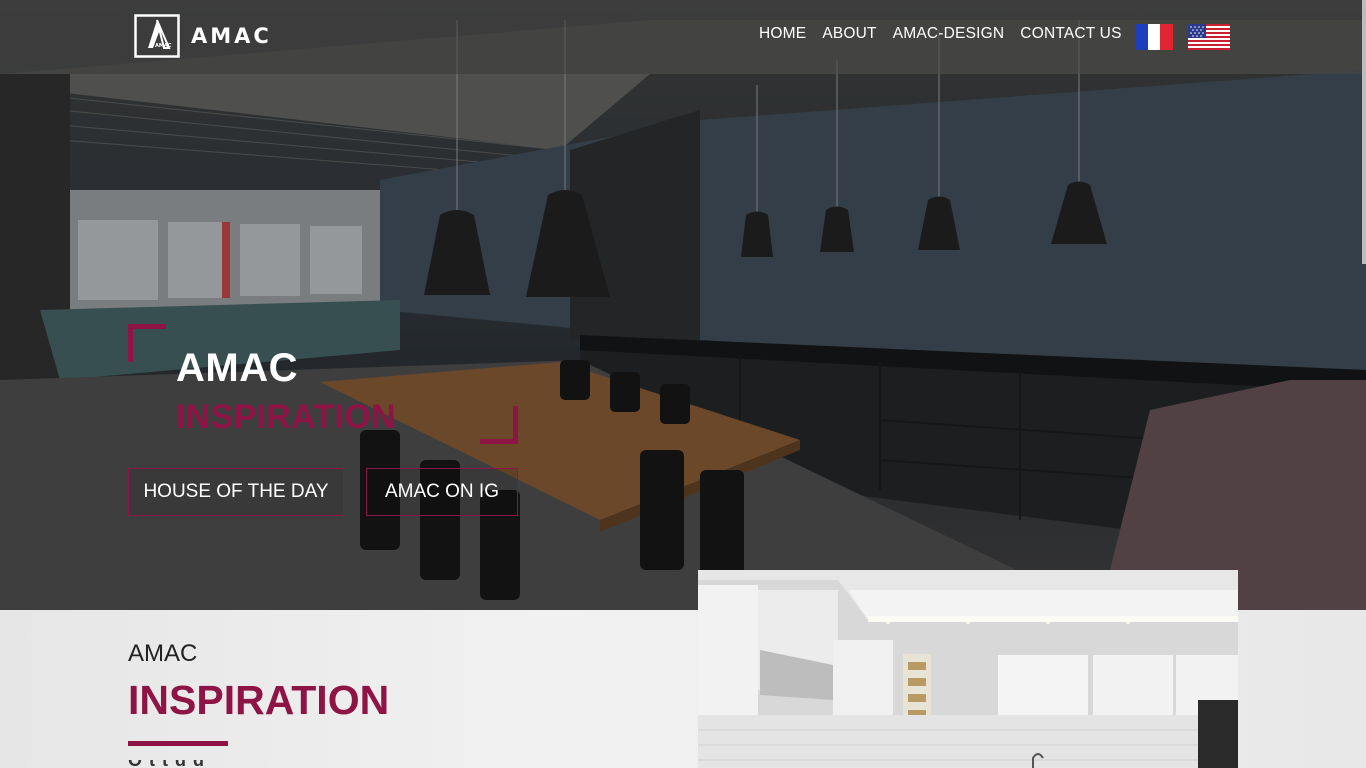  I want to click on hero-title-frame: AMAC INSPIRATION, so click(323, 384).